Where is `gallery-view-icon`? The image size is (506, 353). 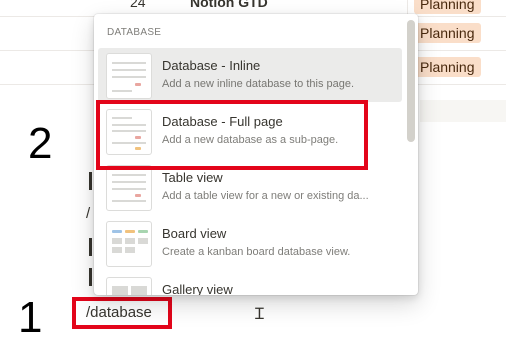
gallery-view-icon is located at coordinates (129, 286).